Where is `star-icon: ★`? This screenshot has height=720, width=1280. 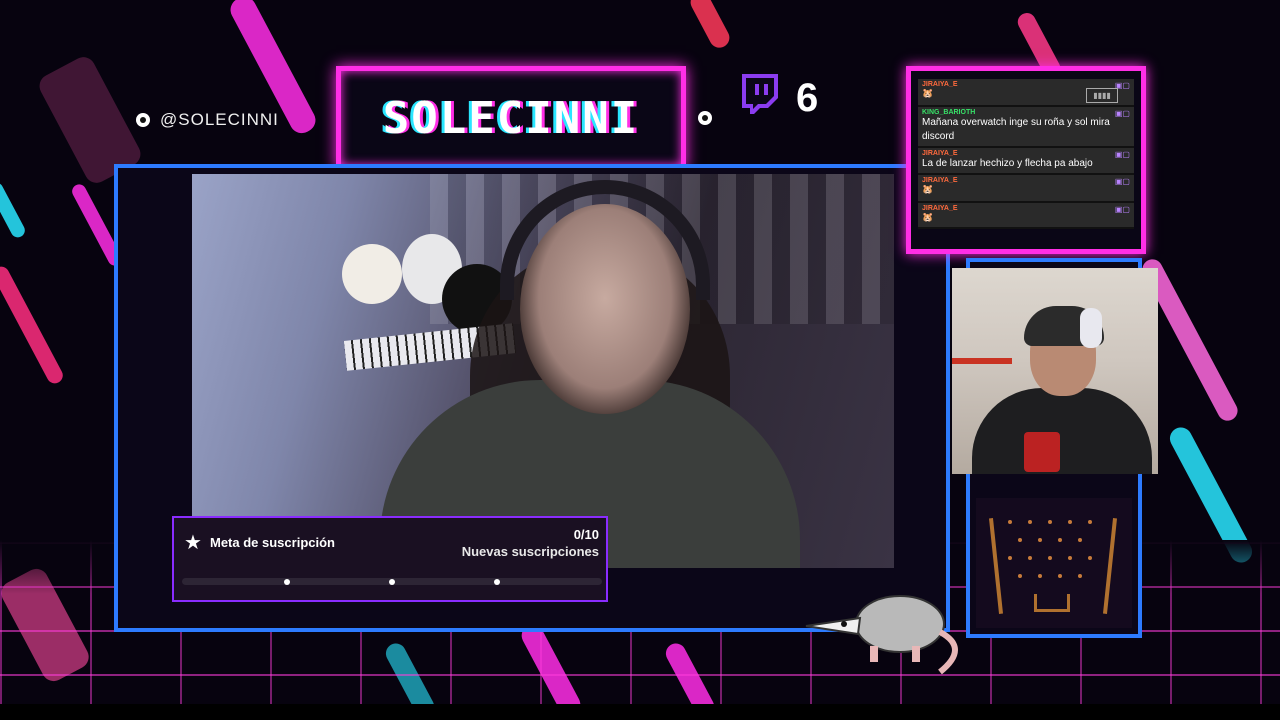 star-icon: ★ is located at coordinates (193, 543).